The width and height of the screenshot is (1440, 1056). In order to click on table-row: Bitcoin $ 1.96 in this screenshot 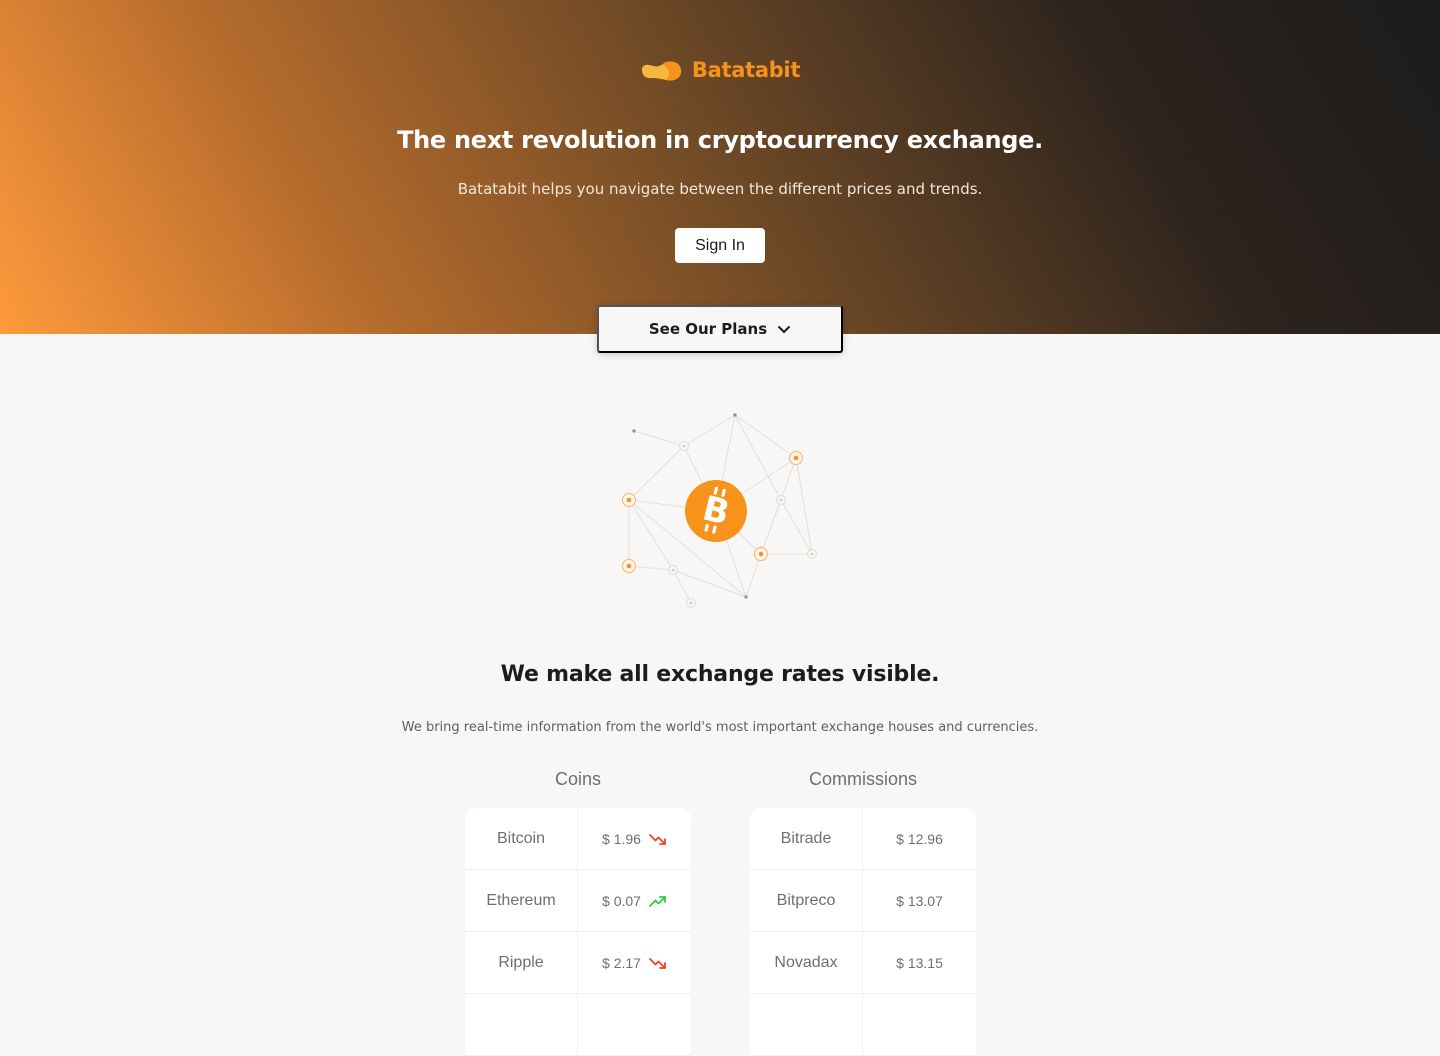, I will do `click(578, 839)`.